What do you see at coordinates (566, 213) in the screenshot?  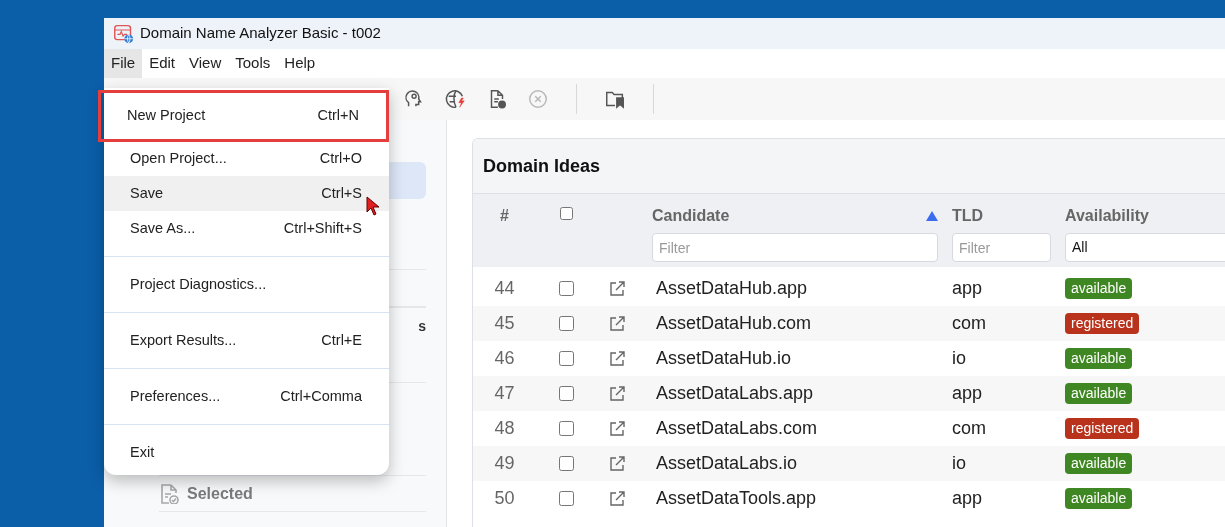 I see `select-all-checkbox` at bounding box center [566, 213].